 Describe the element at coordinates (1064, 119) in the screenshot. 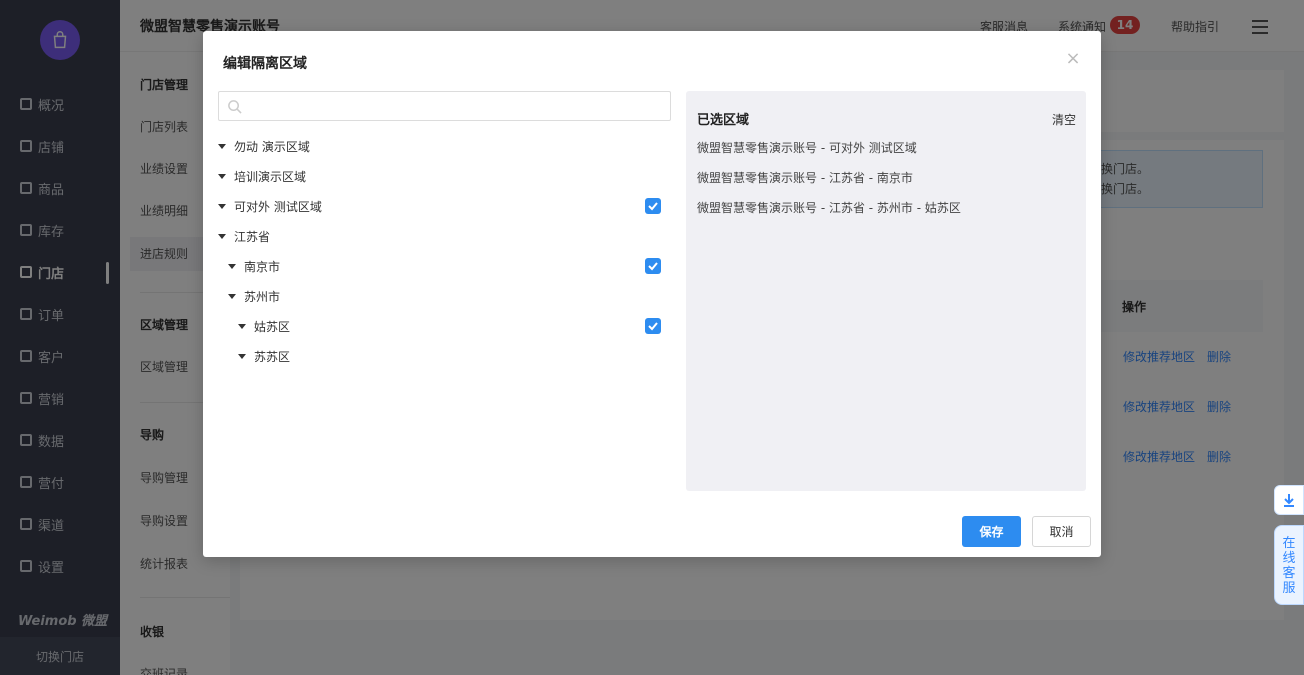

I see `clear-button: 清空` at that location.